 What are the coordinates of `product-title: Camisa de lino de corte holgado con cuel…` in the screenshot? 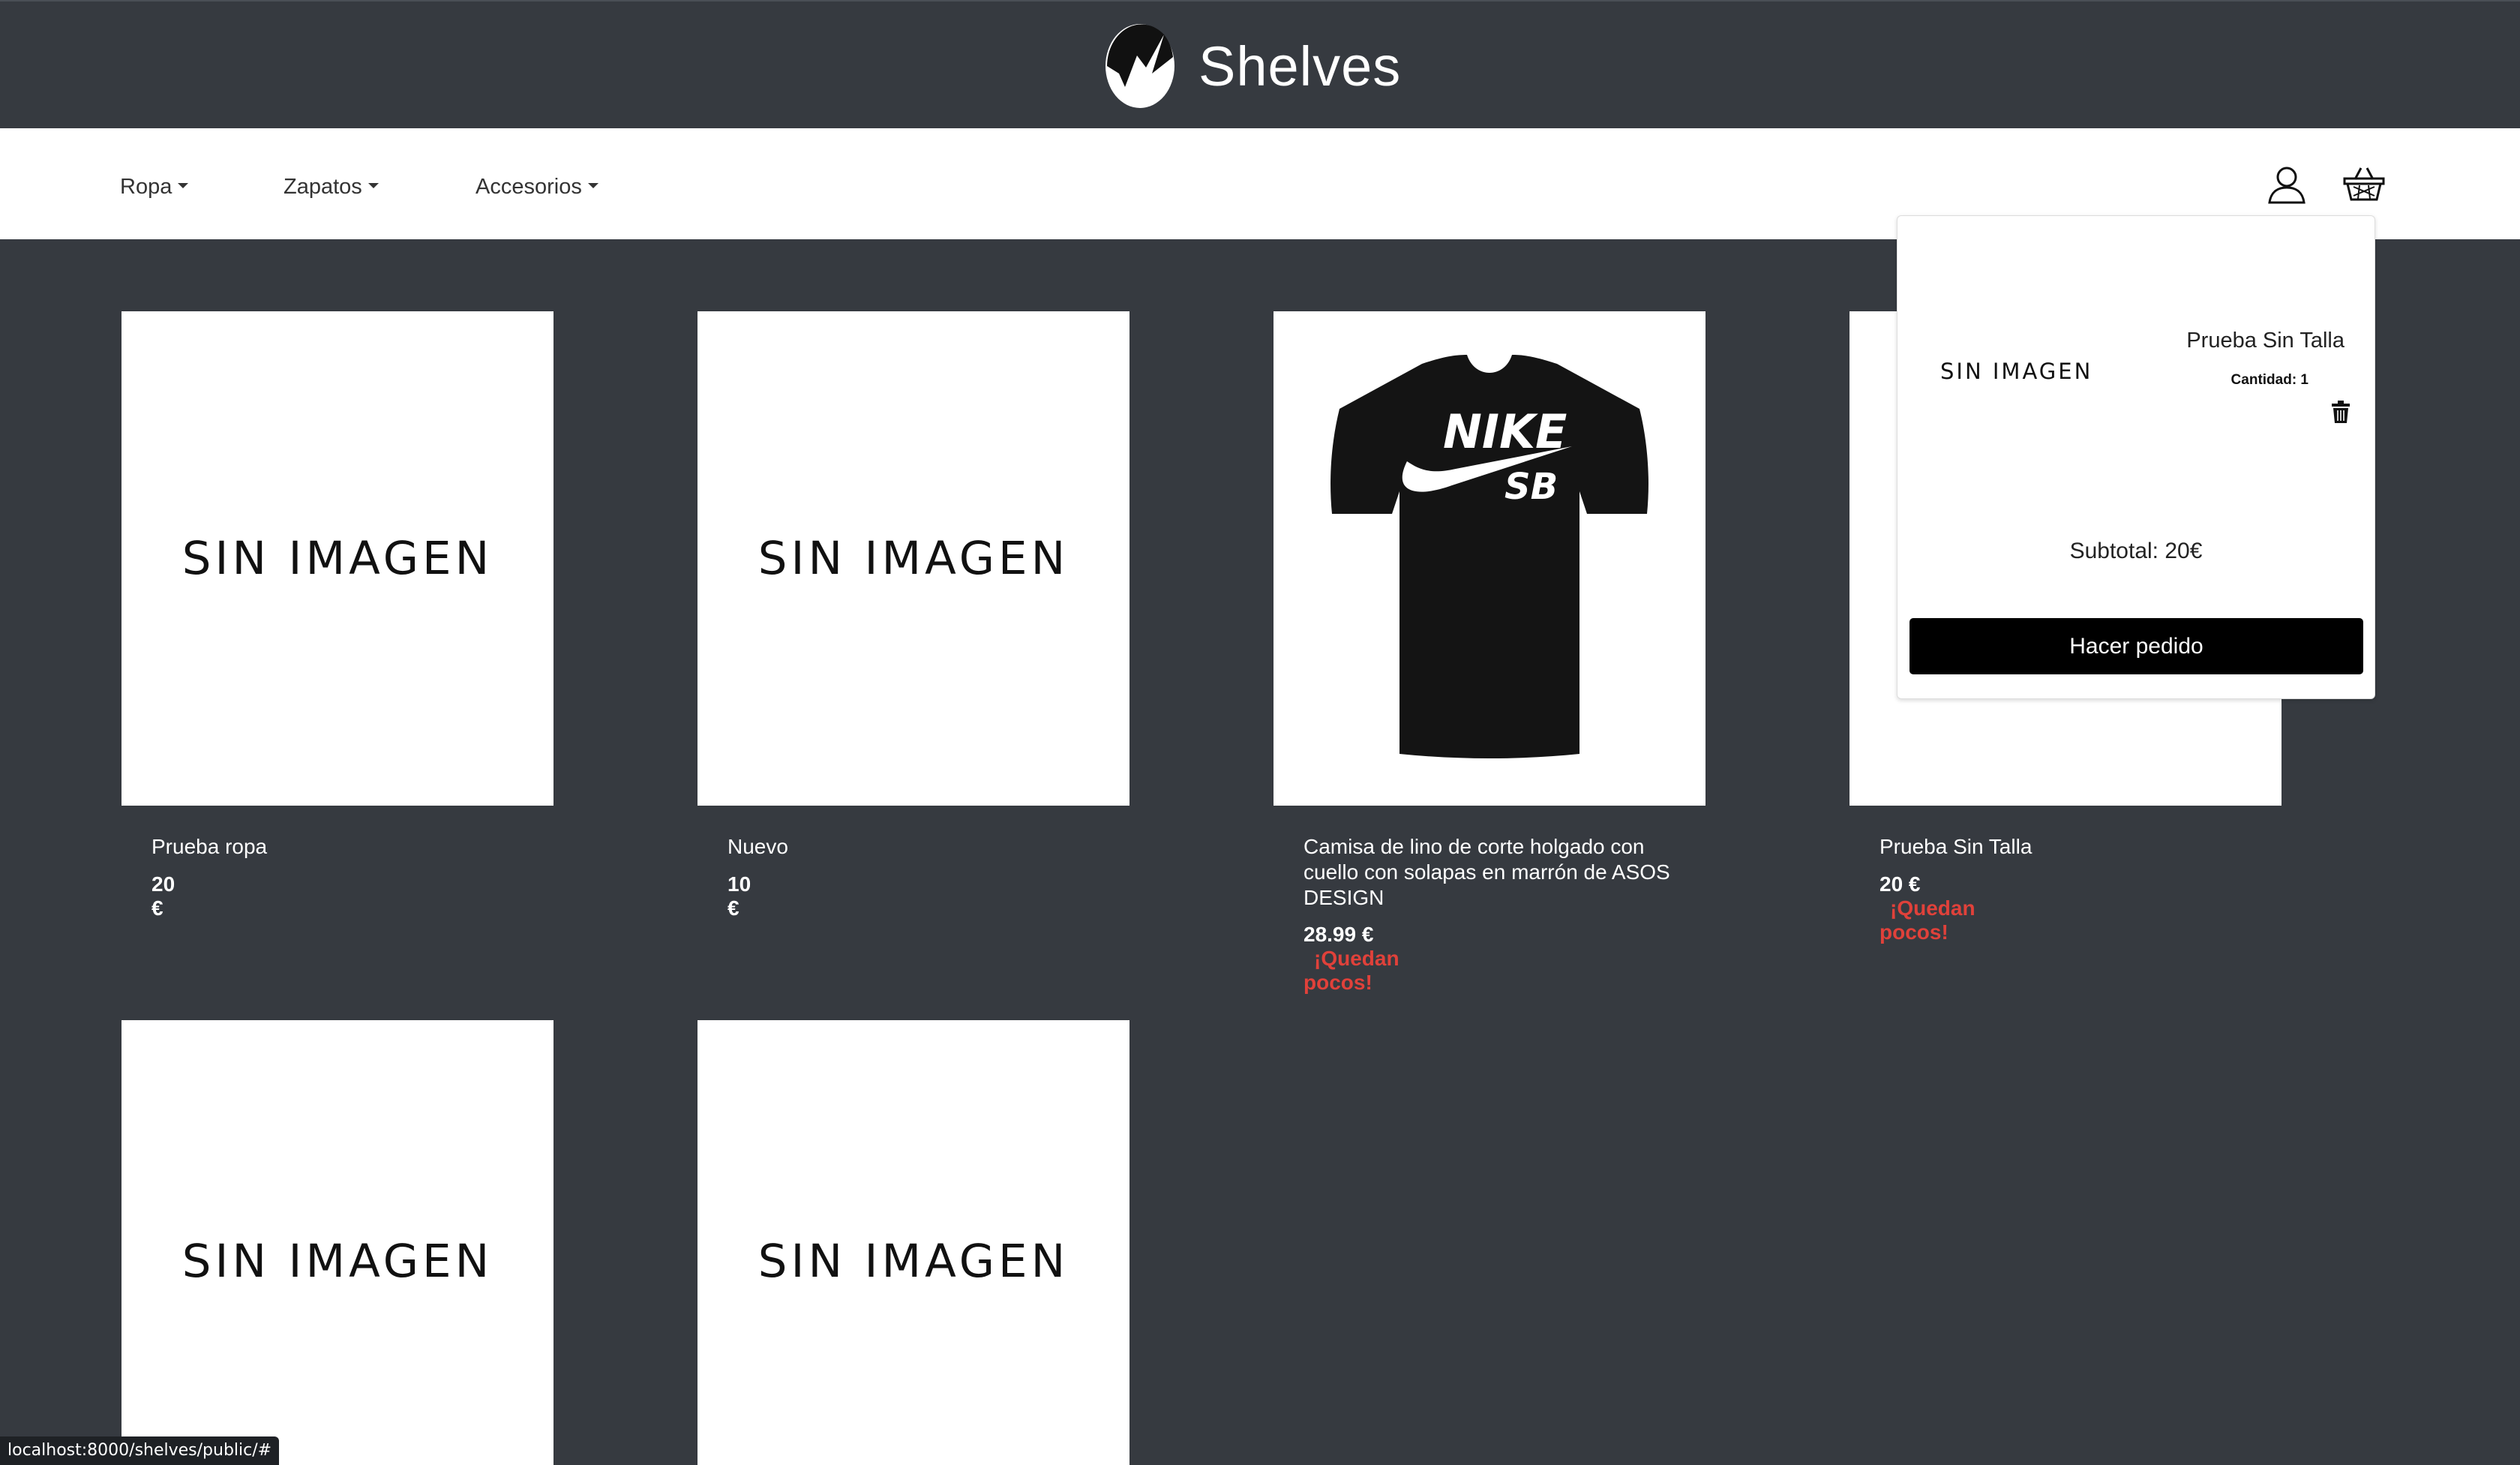 It's located at (1499, 872).